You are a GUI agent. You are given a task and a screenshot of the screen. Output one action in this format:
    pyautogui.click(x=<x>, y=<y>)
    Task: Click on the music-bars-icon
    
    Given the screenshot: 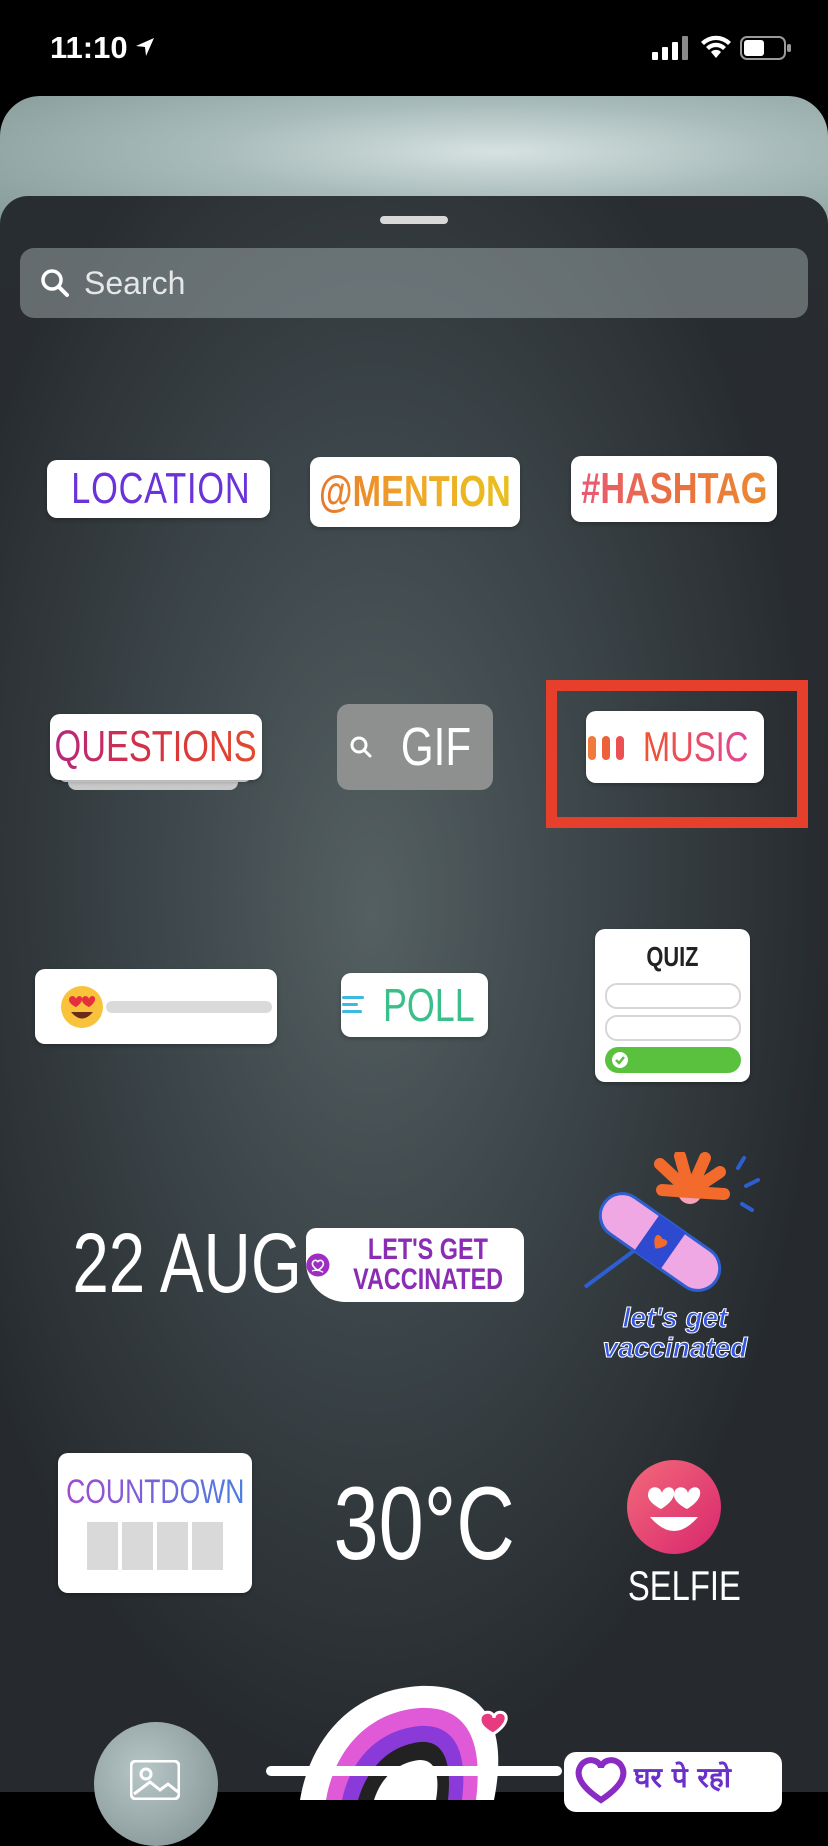 What is the action you would take?
    pyautogui.click(x=606, y=748)
    